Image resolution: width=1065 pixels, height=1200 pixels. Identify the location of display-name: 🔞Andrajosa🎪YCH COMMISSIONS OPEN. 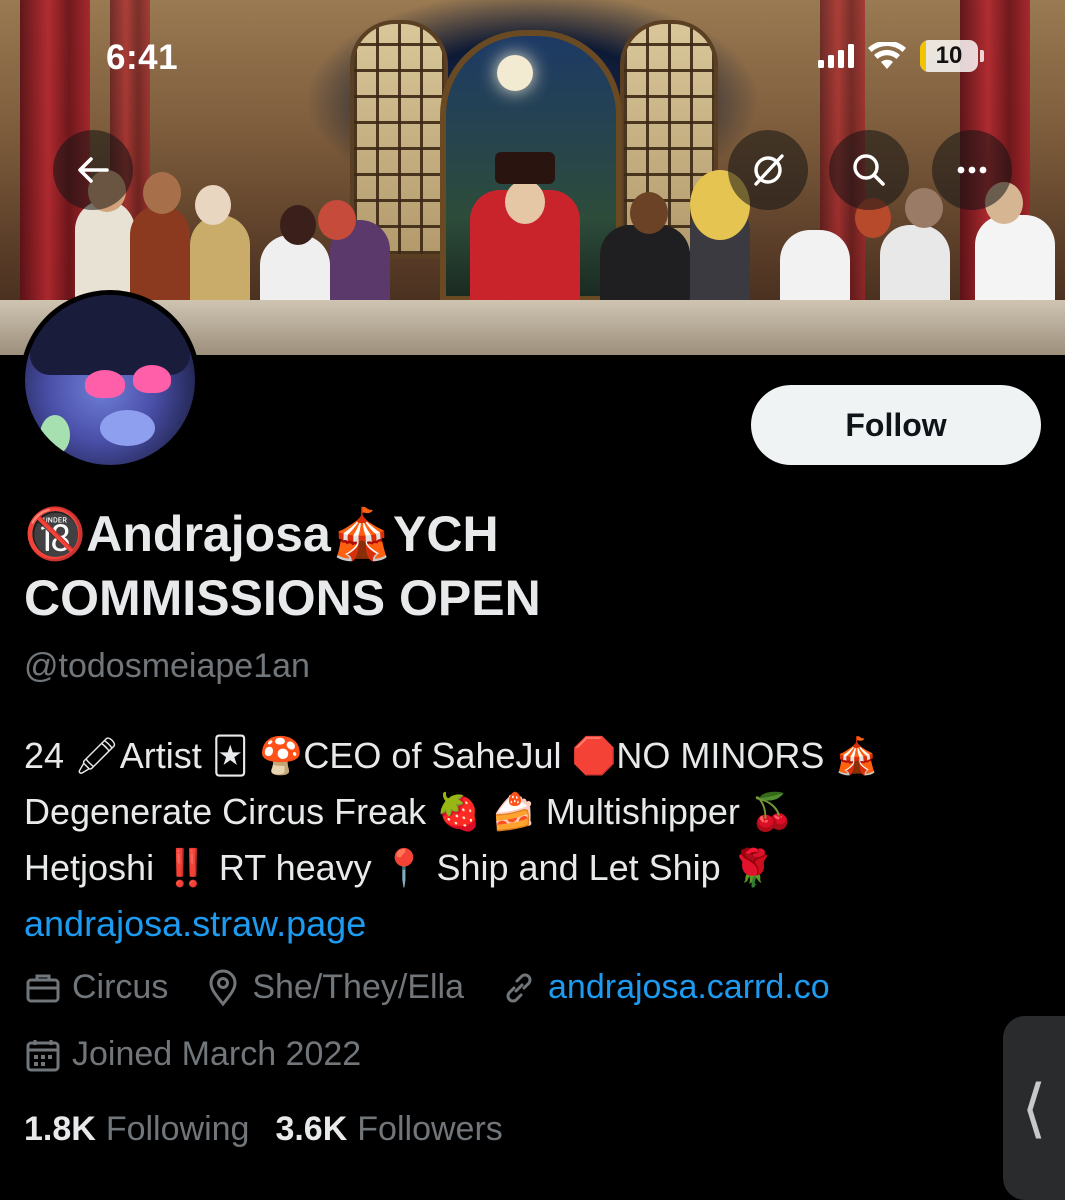
(282, 566).